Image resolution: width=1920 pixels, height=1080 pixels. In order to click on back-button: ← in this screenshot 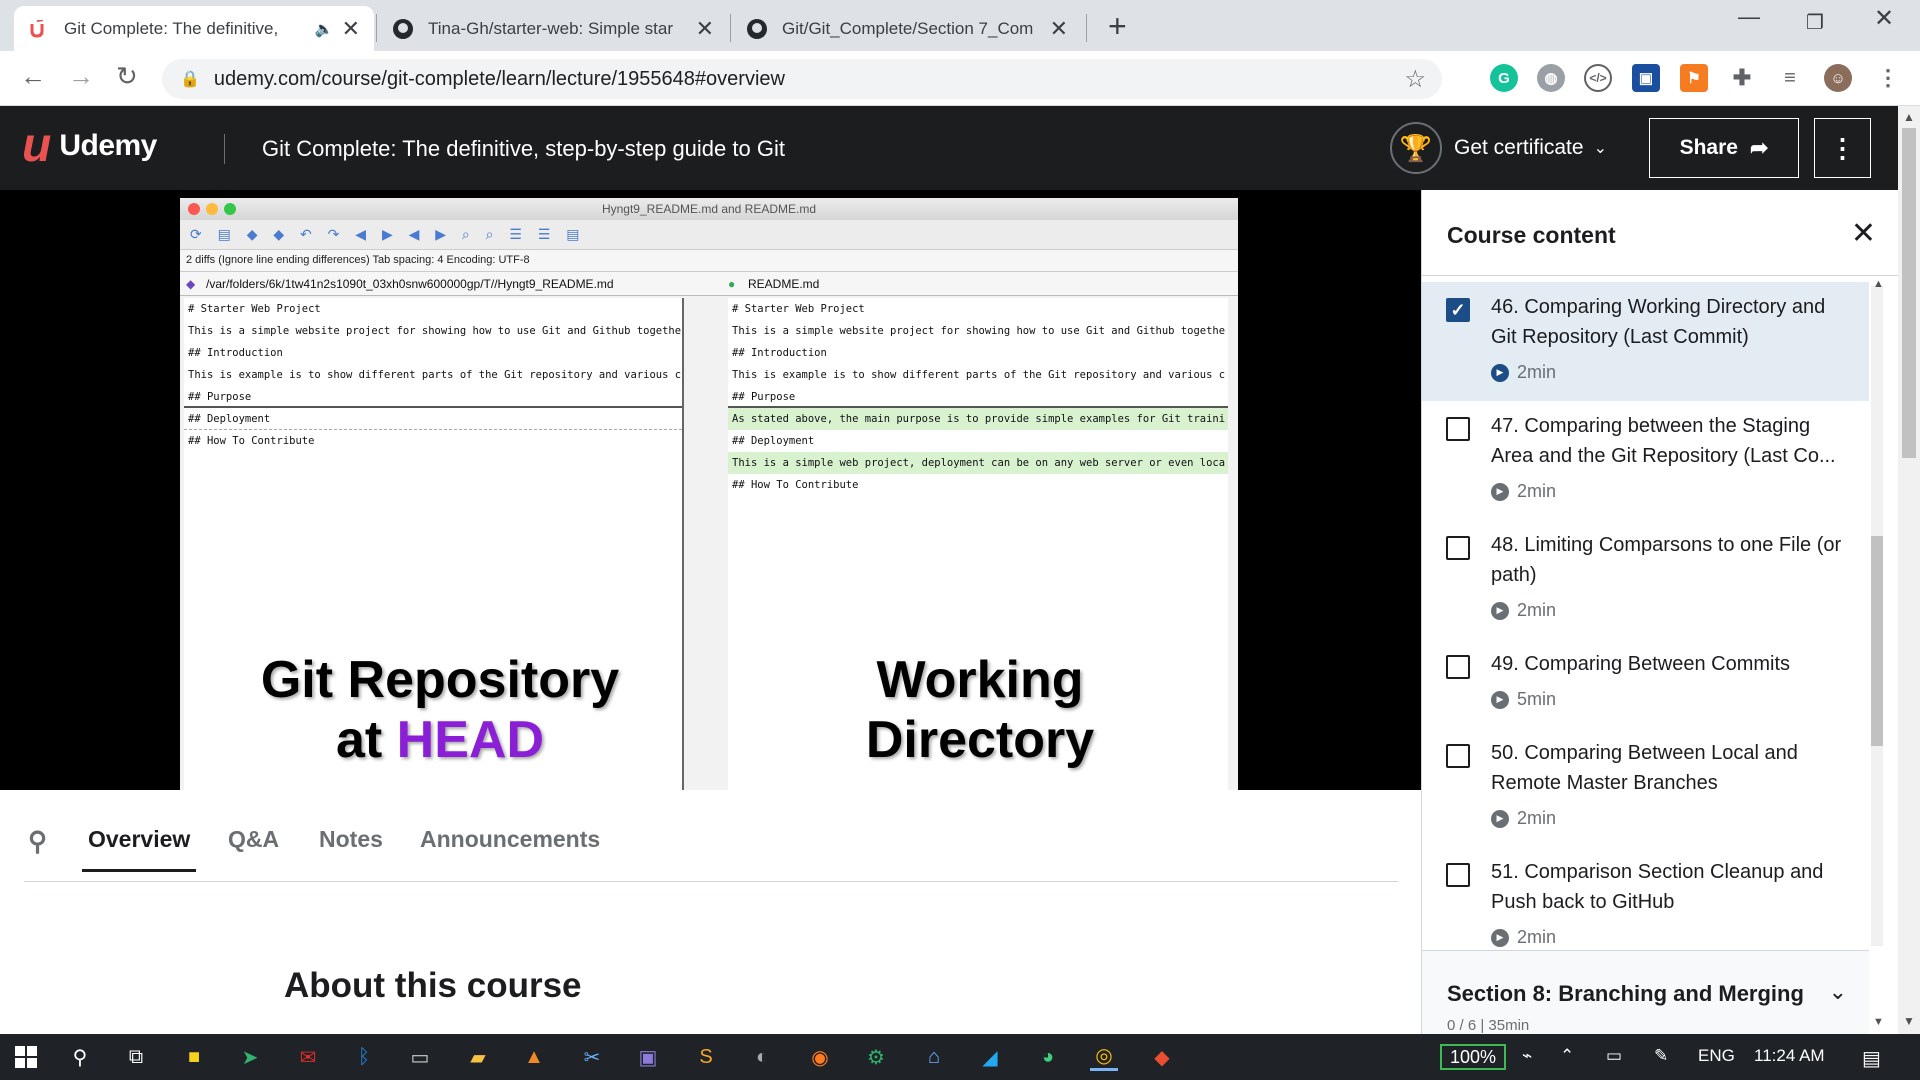, I will do `click(33, 76)`.